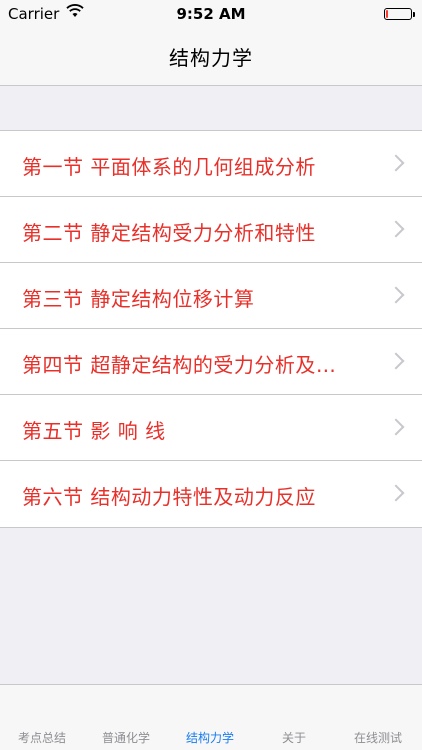  What do you see at coordinates (169, 497) in the screenshot?
I see `list-item-label: 第六节 结构动力特性及动力反应` at bounding box center [169, 497].